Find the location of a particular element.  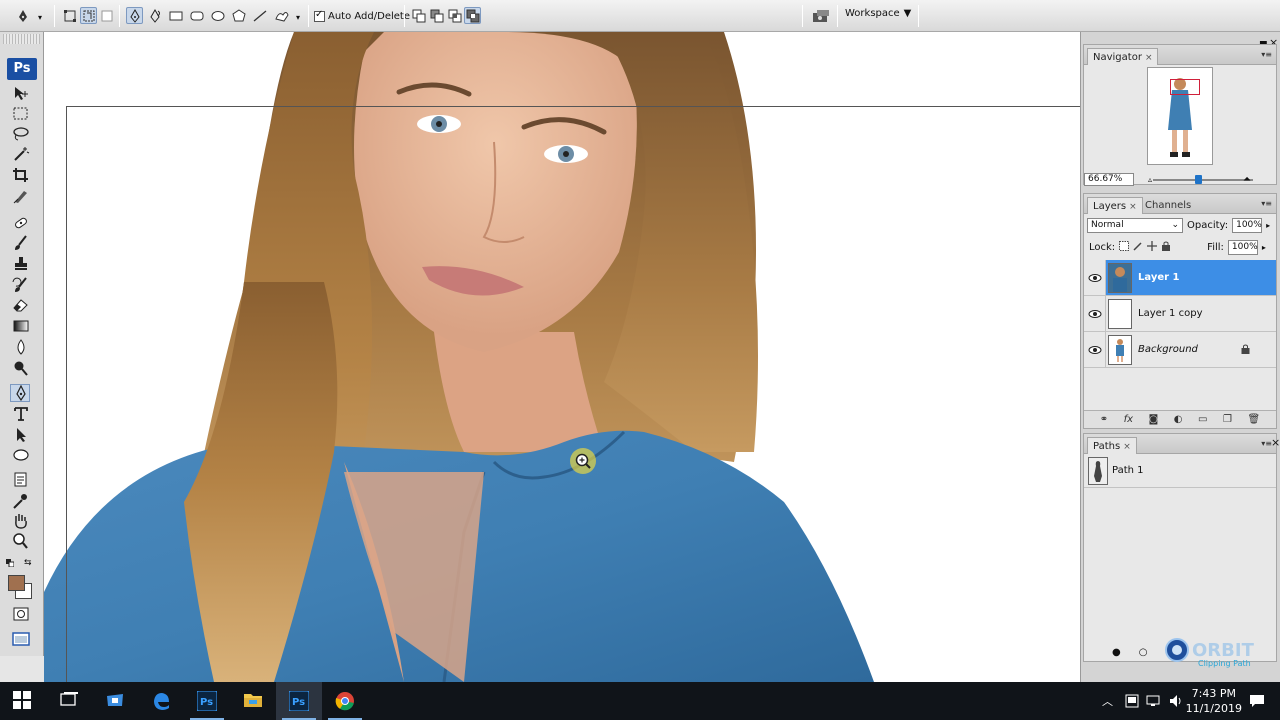

zoom-slider-knob is located at coordinates (1198, 179).